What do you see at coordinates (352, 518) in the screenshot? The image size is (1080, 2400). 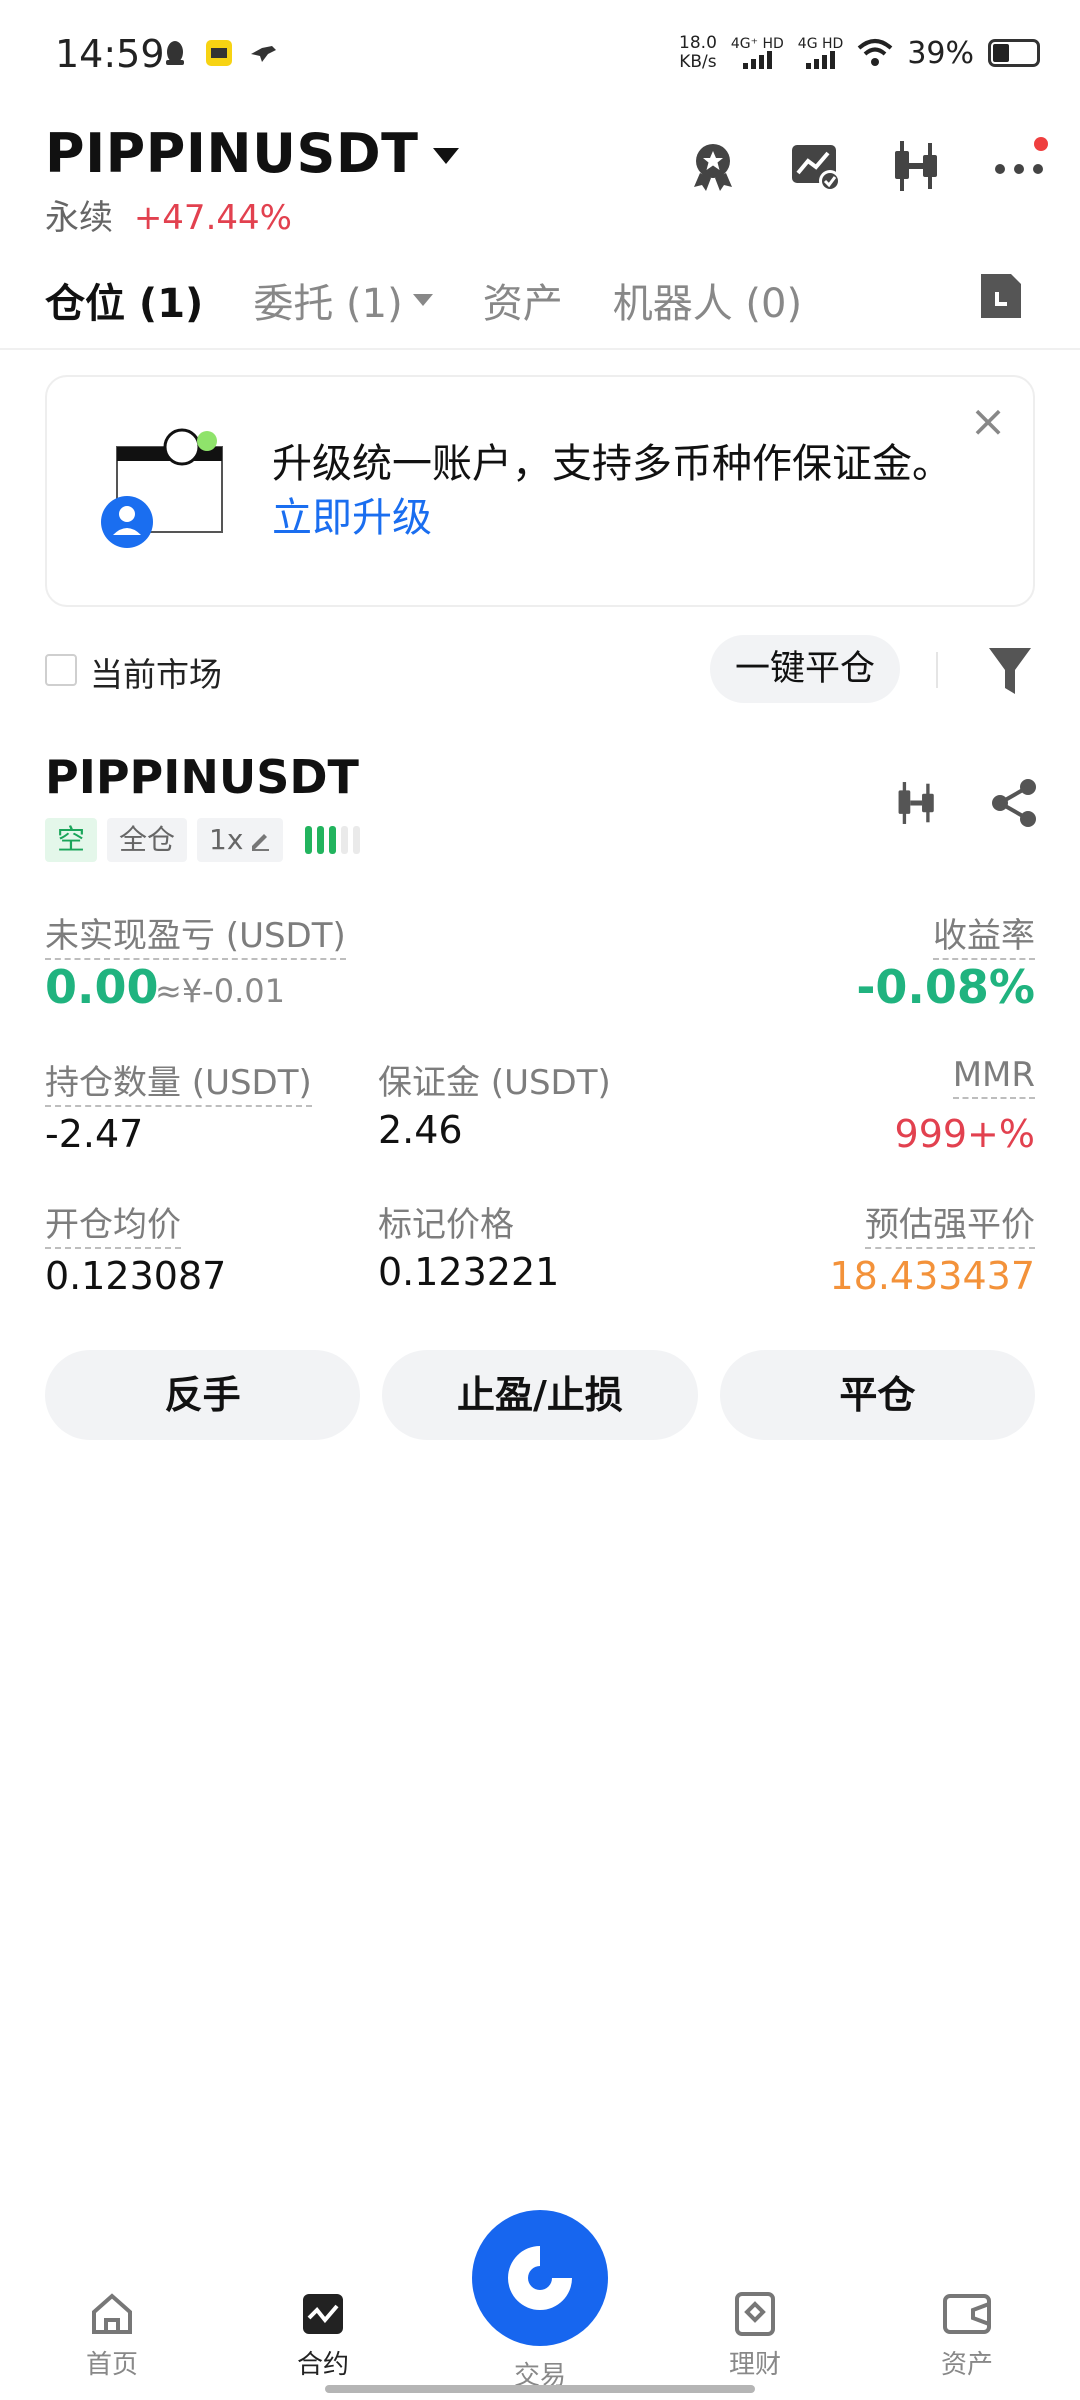 I see `upgrade-link: 立即升级` at bounding box center [352, 518].